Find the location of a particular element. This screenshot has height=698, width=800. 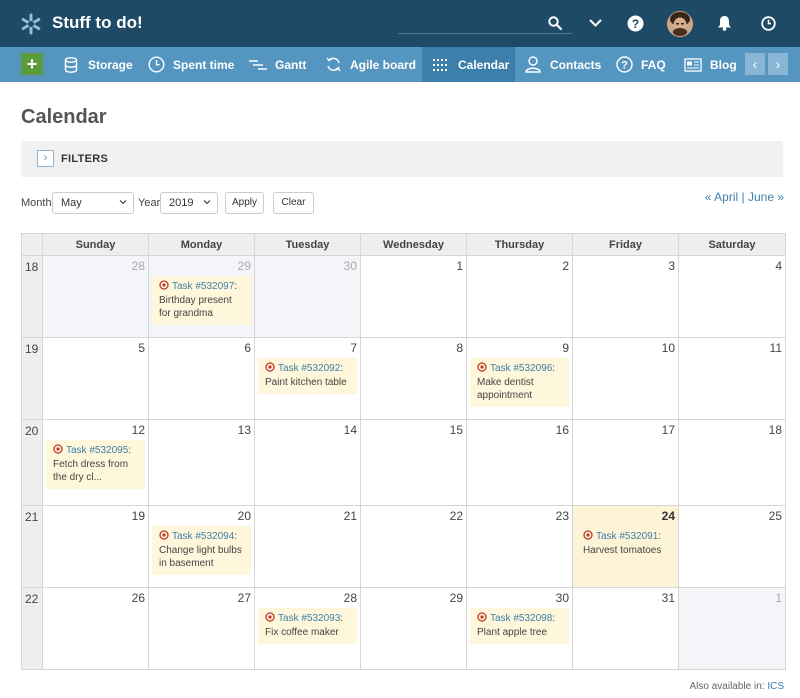

day-number: 6 is located at coordinates (247, 348).